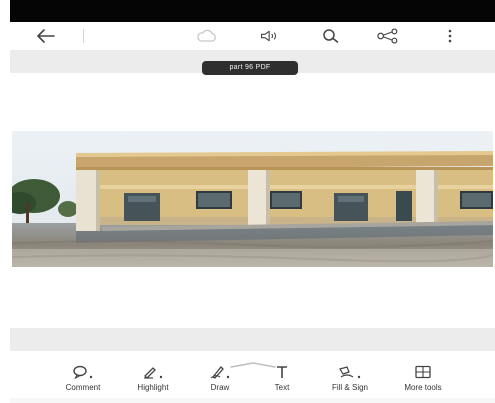  Describe the element at coordinates (153, 387) in the screenshot. I see `highlight-label: Highlight` at that location.